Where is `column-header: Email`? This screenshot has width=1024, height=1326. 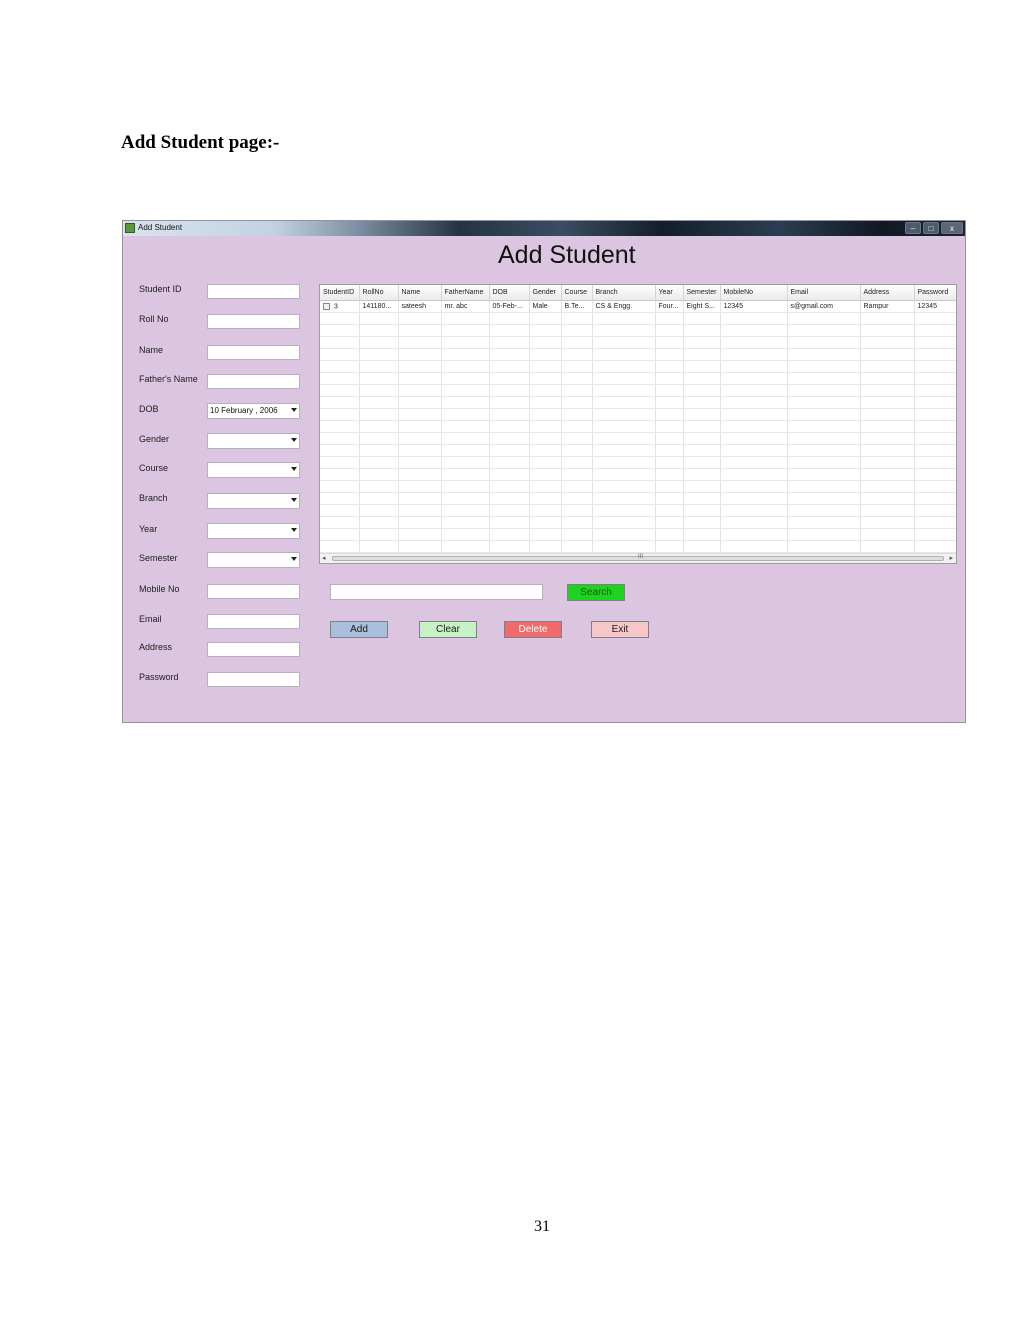
column-header: Email is located at coordinates (824, 293).